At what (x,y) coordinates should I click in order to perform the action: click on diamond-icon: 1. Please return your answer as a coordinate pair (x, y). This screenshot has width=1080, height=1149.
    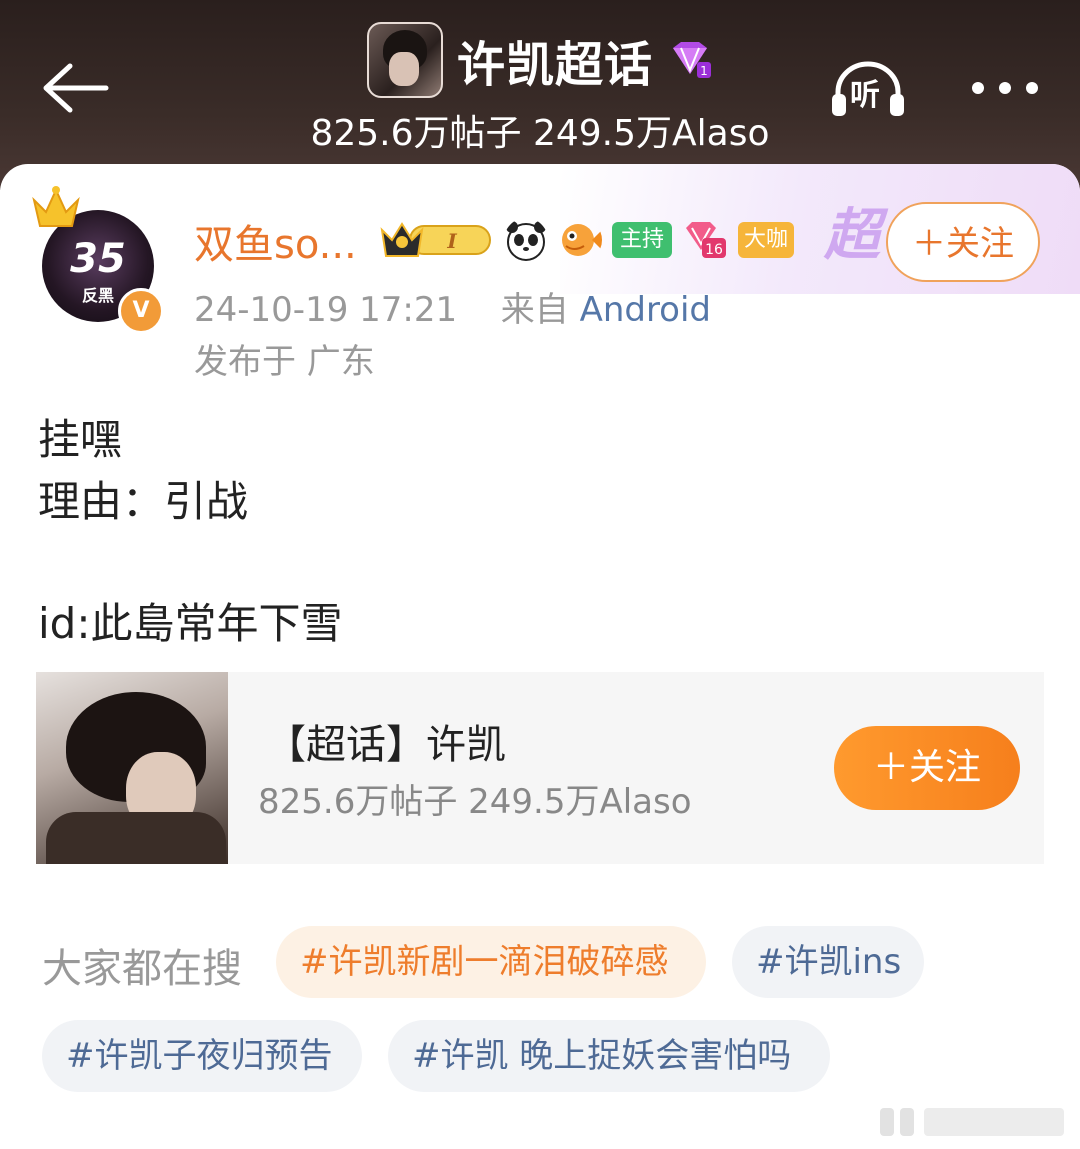
    Looking at the image, I should click on (692, 60).